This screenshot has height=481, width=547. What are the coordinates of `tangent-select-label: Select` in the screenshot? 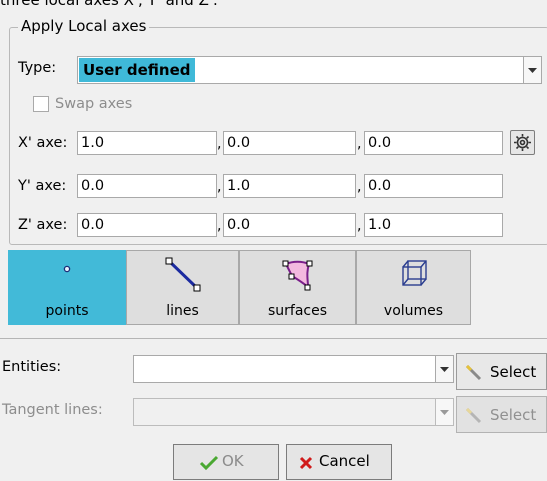 It's located at (513, 415).